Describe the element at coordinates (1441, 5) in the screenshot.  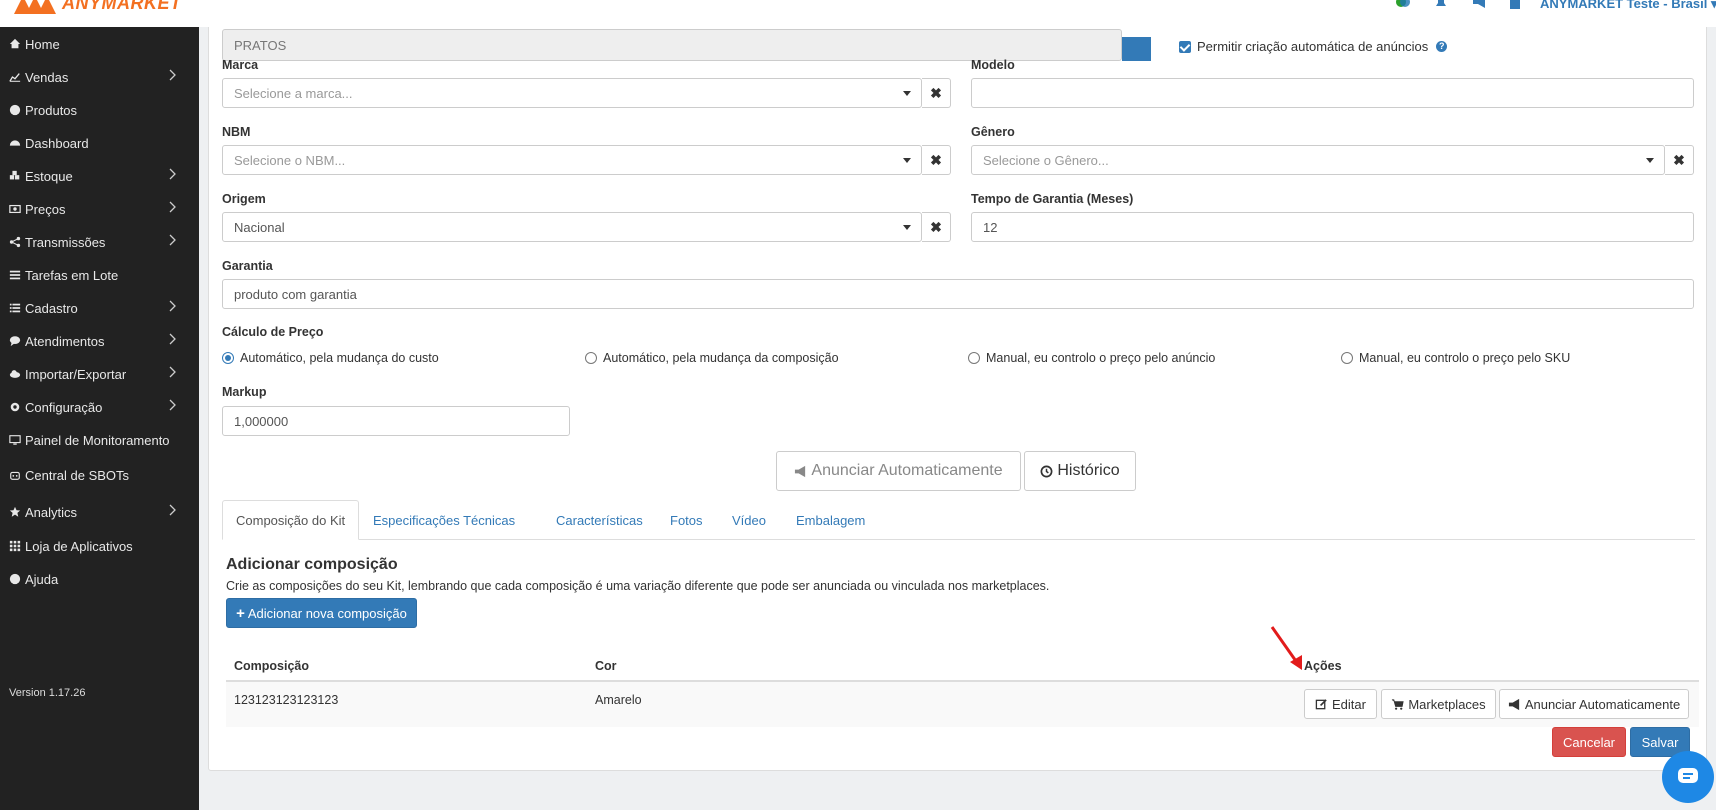
I see `bell-icon` at that location.